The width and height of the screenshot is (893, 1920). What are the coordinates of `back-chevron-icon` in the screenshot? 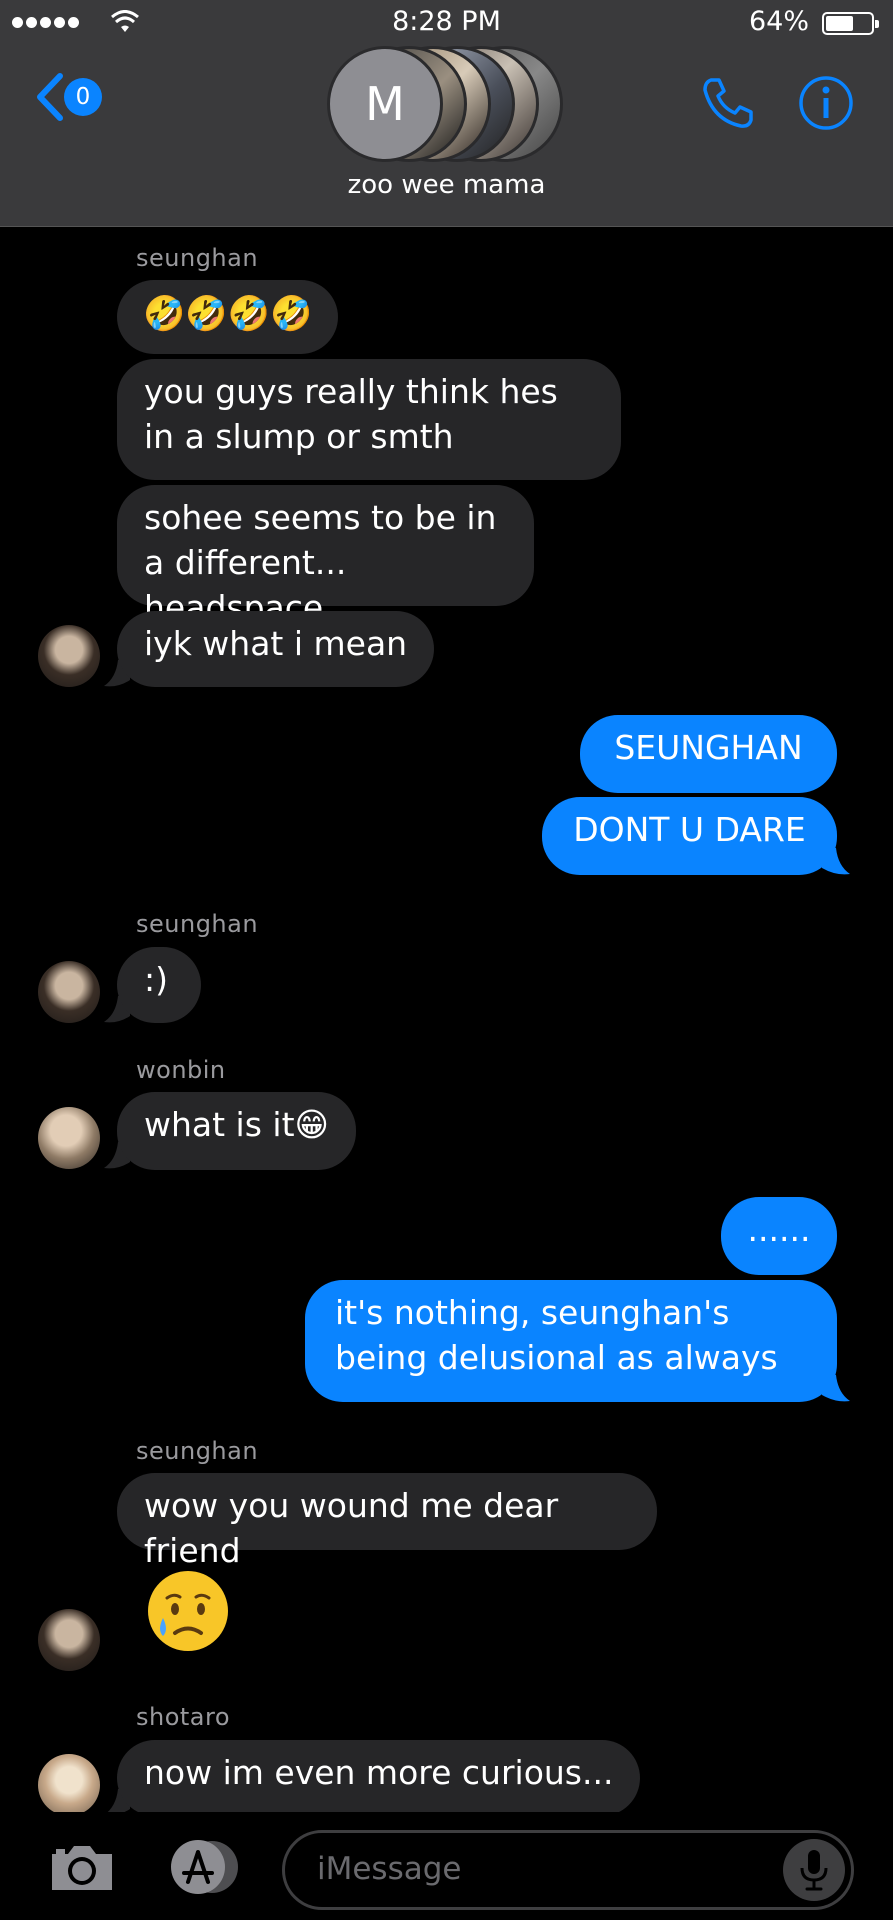 It's located at (50, 97).